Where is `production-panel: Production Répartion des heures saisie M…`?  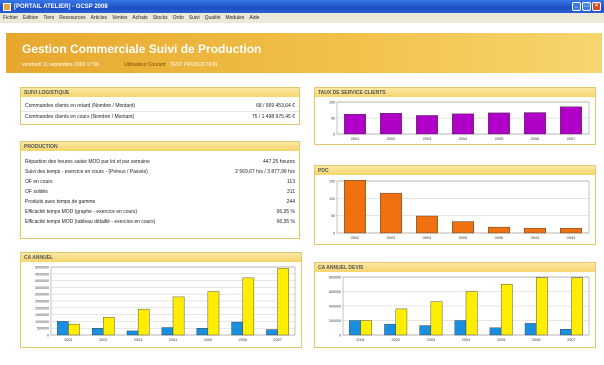
production-panel: Production Répartion des heures saisie M… is located at coordinates (160, 190).